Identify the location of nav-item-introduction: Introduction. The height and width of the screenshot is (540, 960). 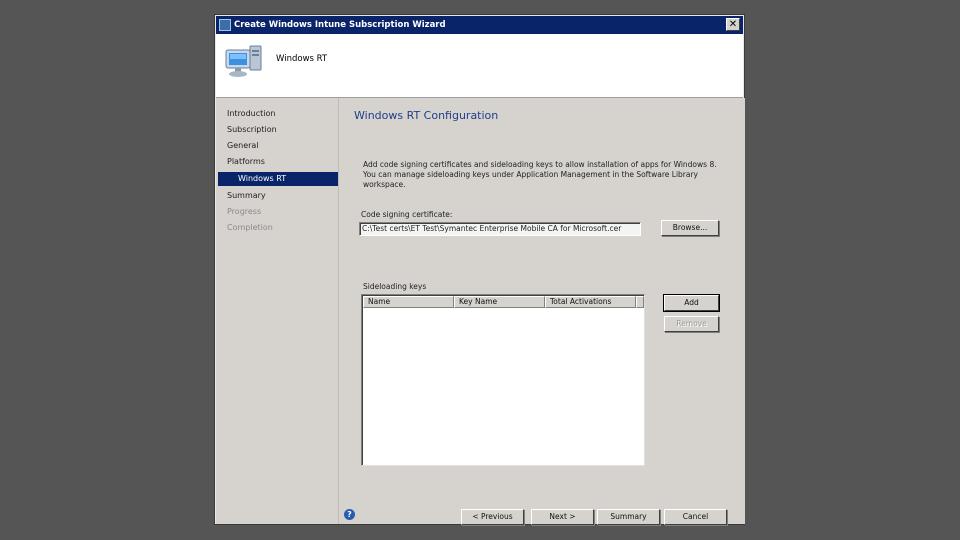
(278, 114).